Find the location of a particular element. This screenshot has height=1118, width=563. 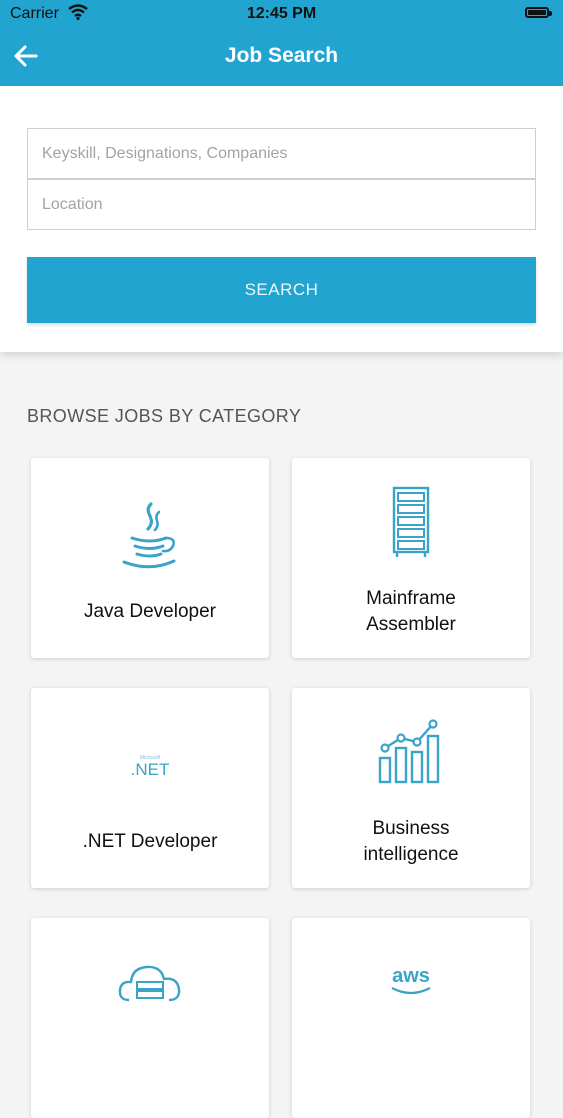

page-title: Job Search is located at coordinates (281, 55).